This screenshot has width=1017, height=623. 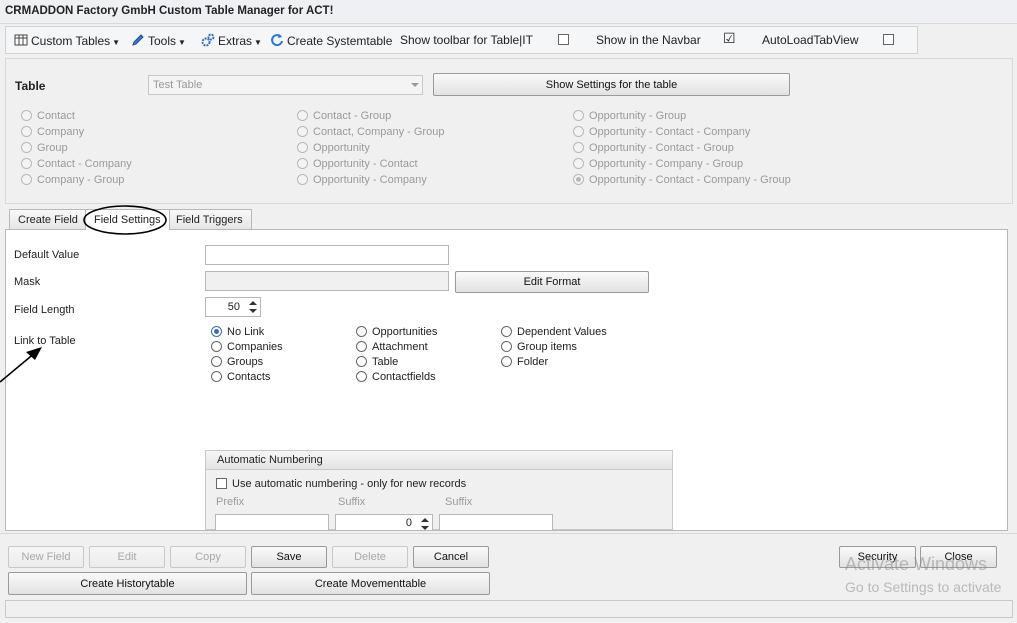 I want to click on link-option: Groups, so click(x=237, y=362).